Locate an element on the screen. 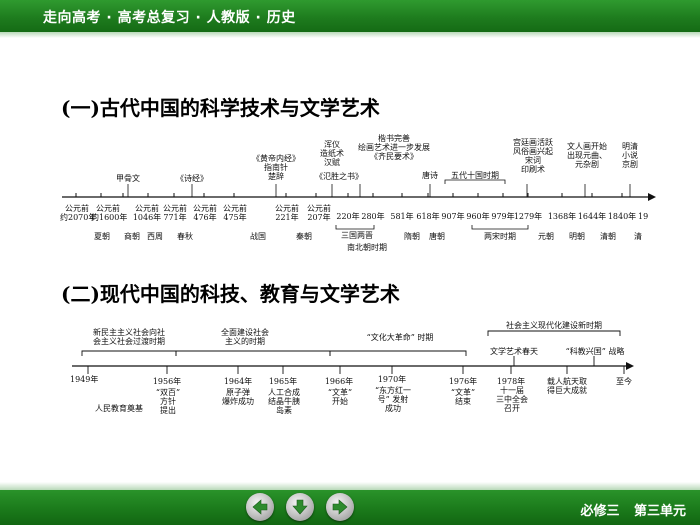  event-wenyi-chuntian: 文学艺术春天 is located at coordinates (514, 351).